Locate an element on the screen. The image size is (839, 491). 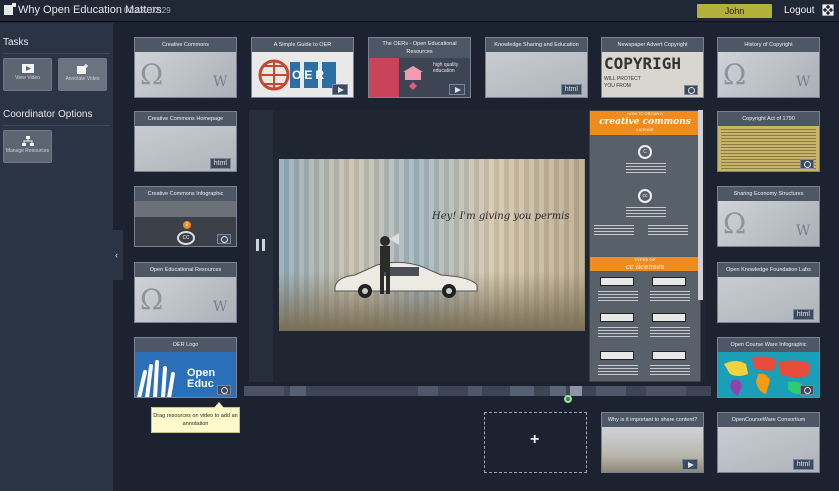
user-badge: John (Coordinator) is located at coordinates (734, 17).